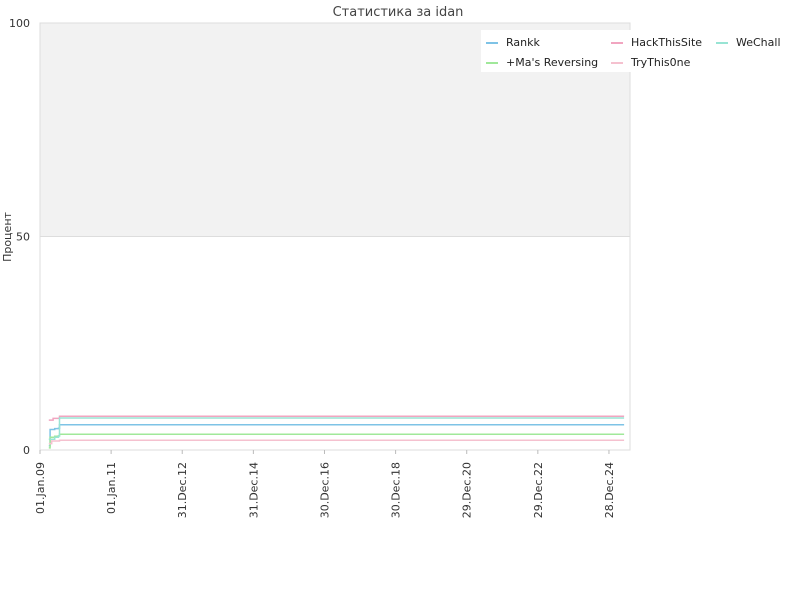  Describe the element at coordinates (523, 42) in the screenshot. I see `legend-label: Rankk` at that location.